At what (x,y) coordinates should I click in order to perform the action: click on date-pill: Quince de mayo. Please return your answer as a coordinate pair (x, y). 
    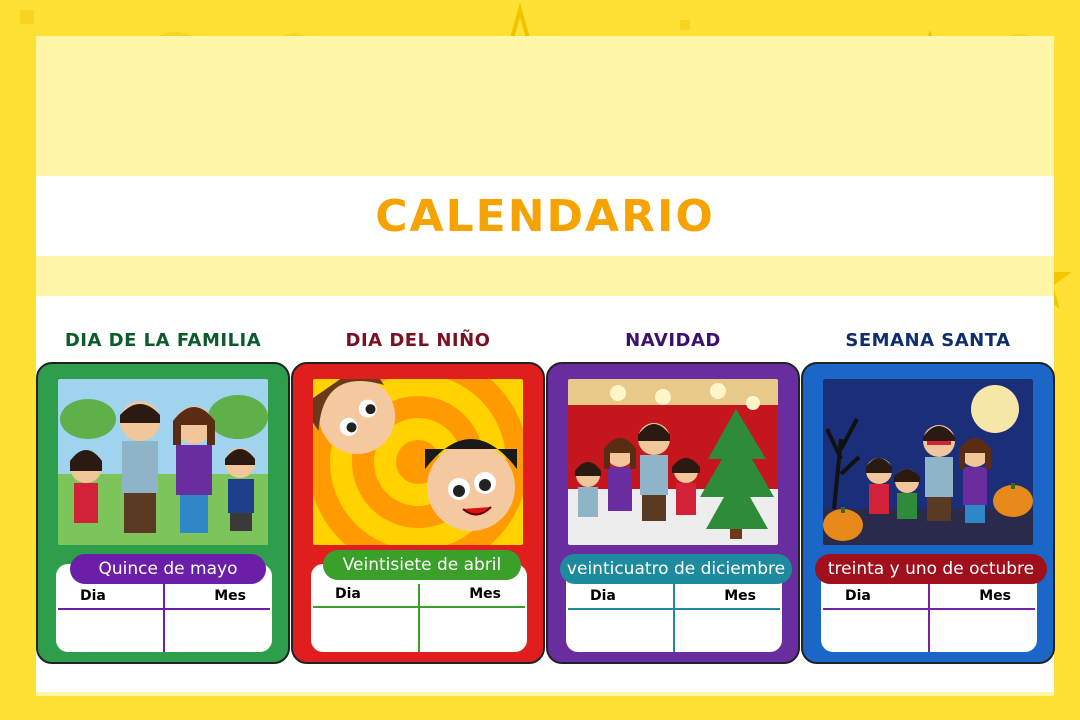
    Looking at the image, I should click on (168, 569).